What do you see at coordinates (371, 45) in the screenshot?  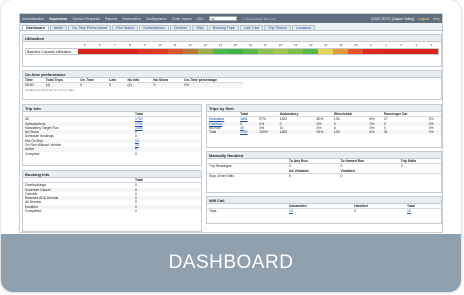 I see `hour-tick-label: 0` at bounding box center [371, 45].